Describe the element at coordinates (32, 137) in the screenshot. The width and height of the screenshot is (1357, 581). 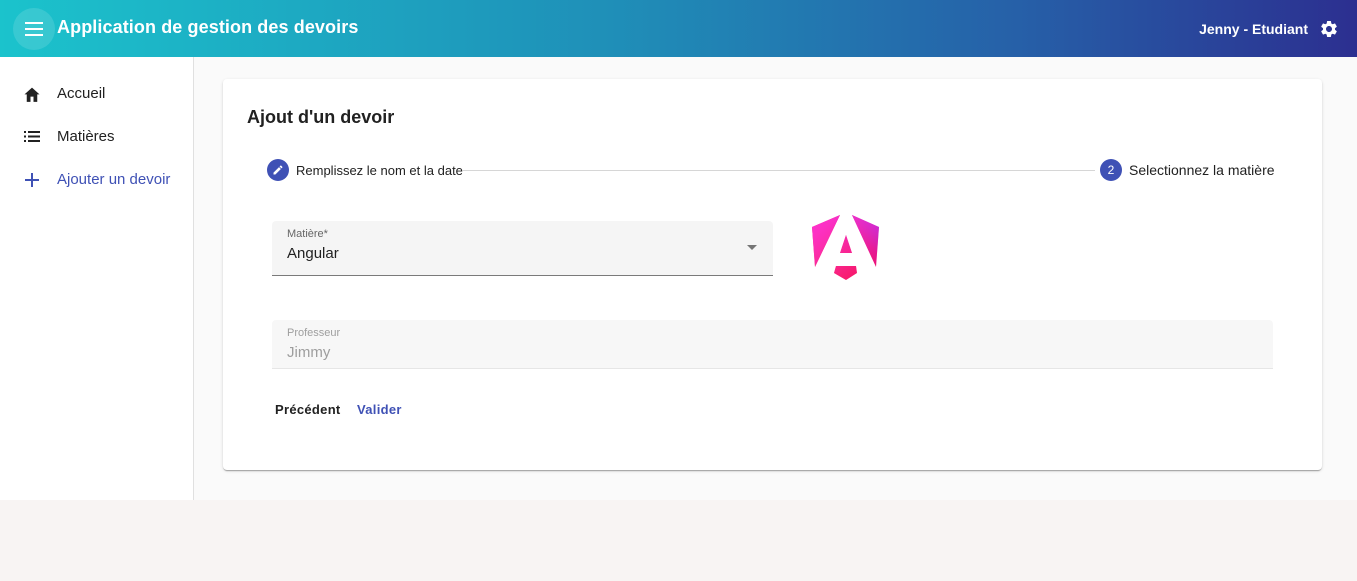
I see `list-icon` at that location.